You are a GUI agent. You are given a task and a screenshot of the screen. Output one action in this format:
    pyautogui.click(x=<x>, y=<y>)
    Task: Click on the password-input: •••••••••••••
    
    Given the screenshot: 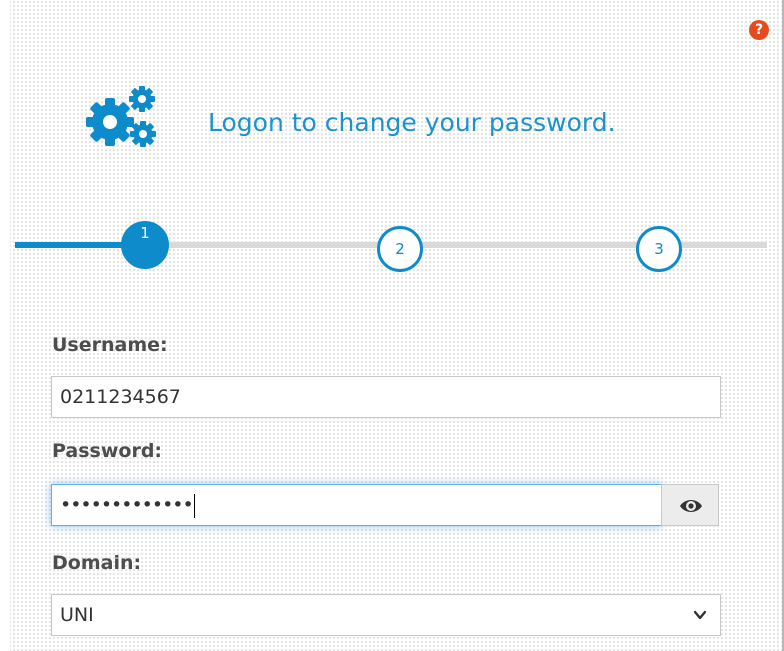 What is the action you would take?
    pyautogui.click(x=356, y=505)
    